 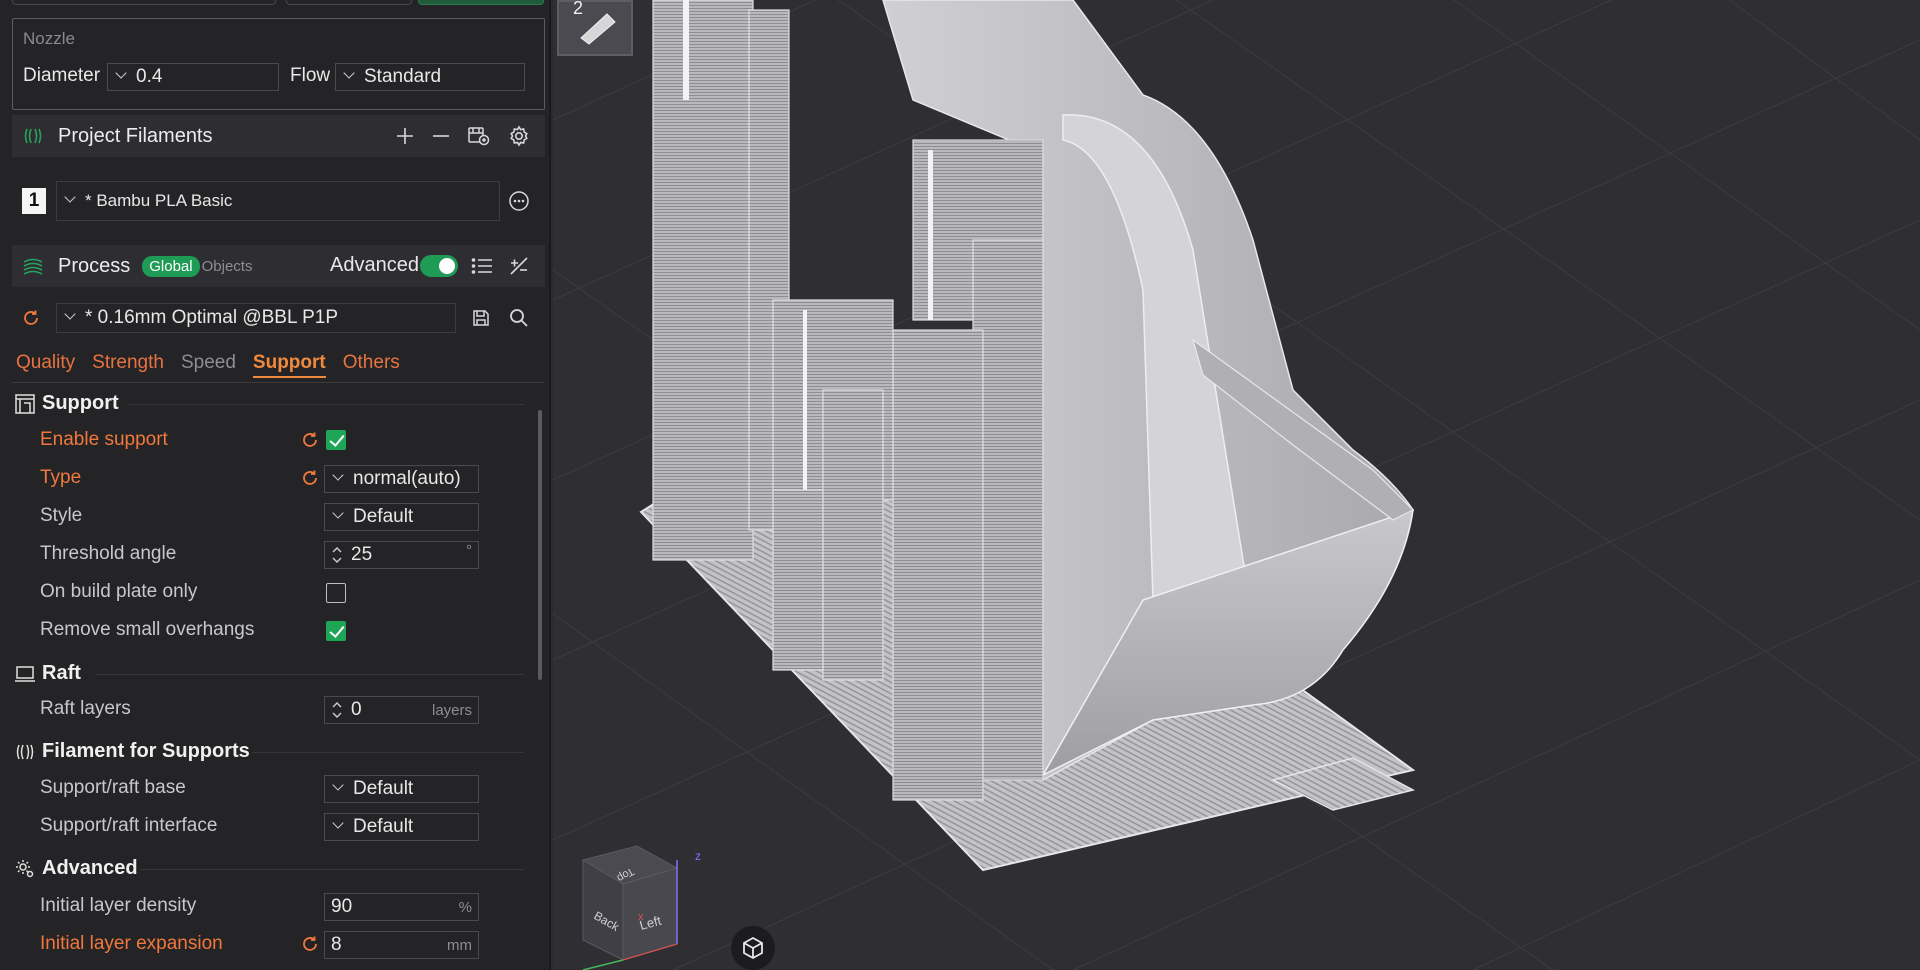 What do you see at coordinates (61, 477) in the screenshot?
I see `type-label: Type` at bounding box center [61, 477].